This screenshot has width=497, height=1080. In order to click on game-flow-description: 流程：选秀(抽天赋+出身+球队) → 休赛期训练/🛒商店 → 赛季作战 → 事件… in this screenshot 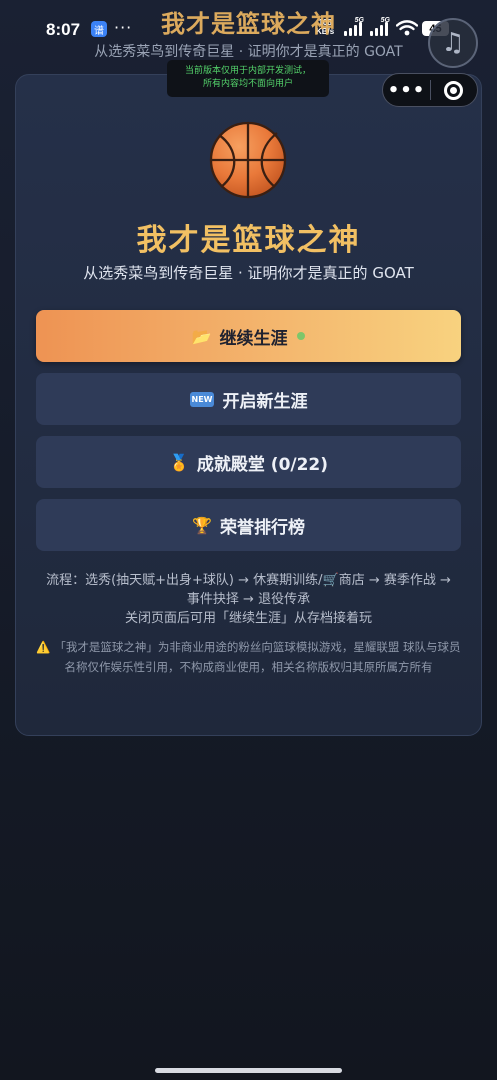, I will do `click(248, 590)`.